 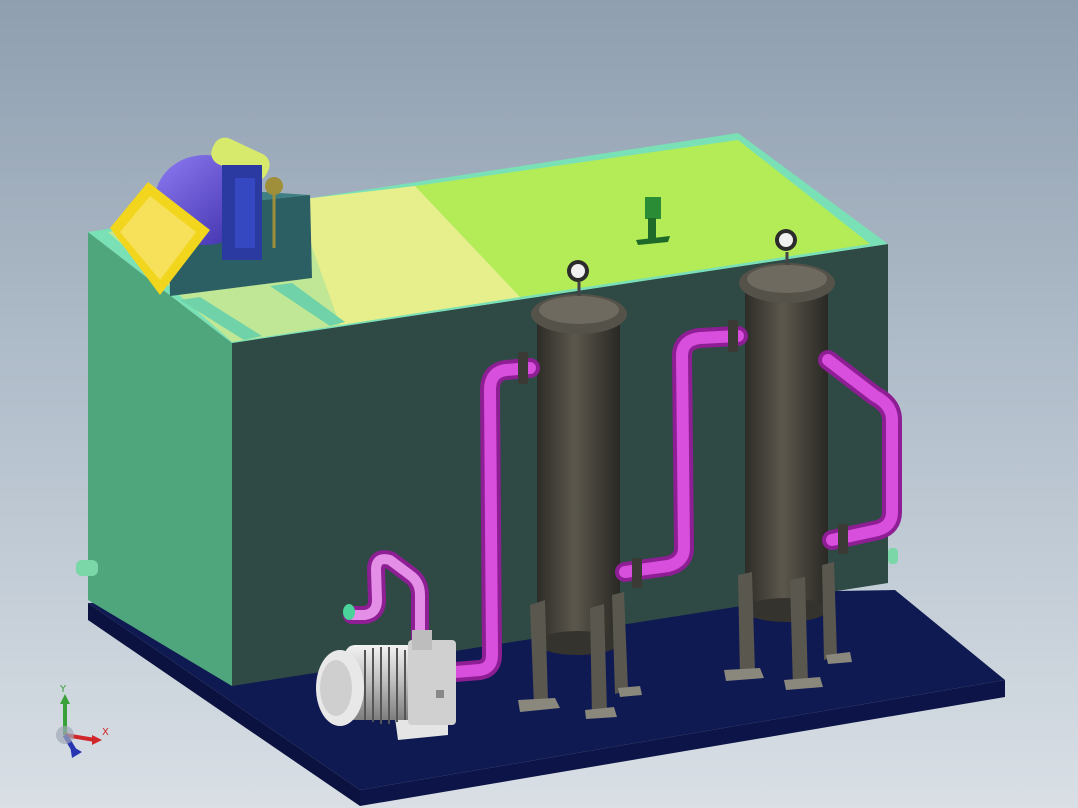 I want to click on y-axis-label: Y, so click(x=63, y=689).